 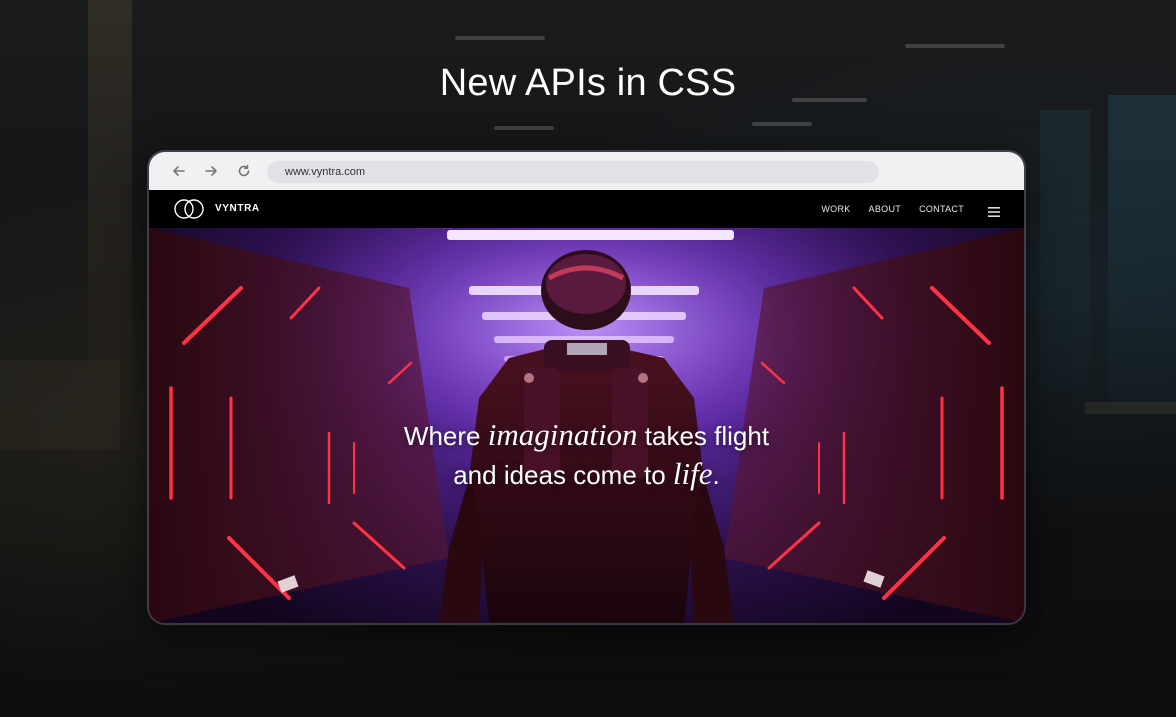 What do you see at coordinates (445, 436) in the screenshot?
I see `hero-line1-pre: Where` at bounding box center [445, 436].